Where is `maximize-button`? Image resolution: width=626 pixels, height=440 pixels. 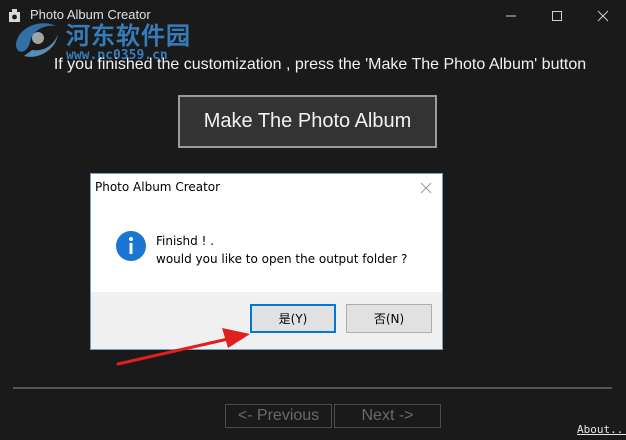 maximize-button is located at coordinates (557, 15).